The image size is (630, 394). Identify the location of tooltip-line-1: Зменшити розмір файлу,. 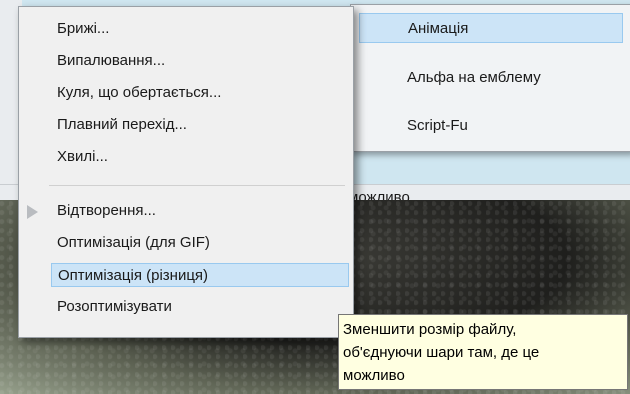
(430, 329).